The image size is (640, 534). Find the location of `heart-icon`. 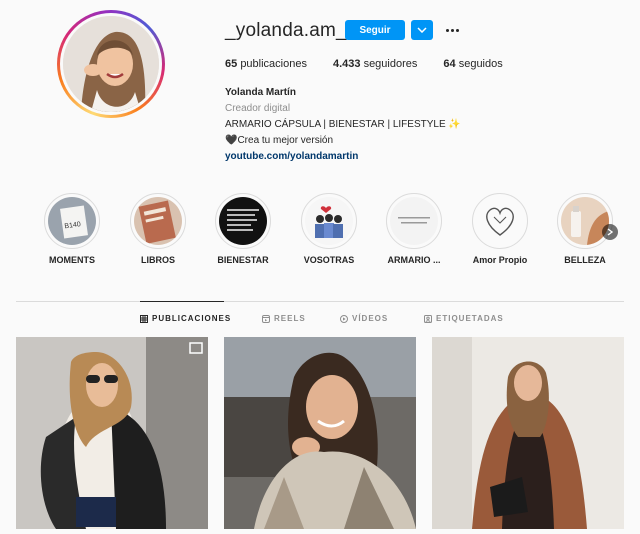

heart-icon is located at coordinates (500, 221).